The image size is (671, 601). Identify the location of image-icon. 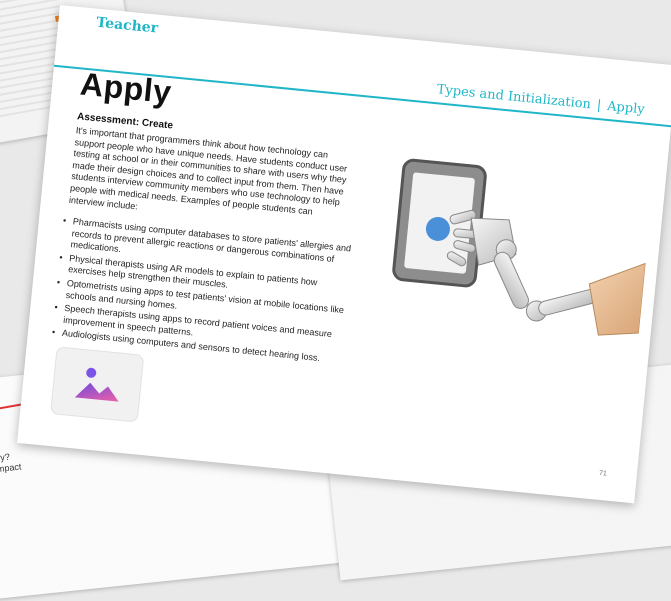
(96, 384).